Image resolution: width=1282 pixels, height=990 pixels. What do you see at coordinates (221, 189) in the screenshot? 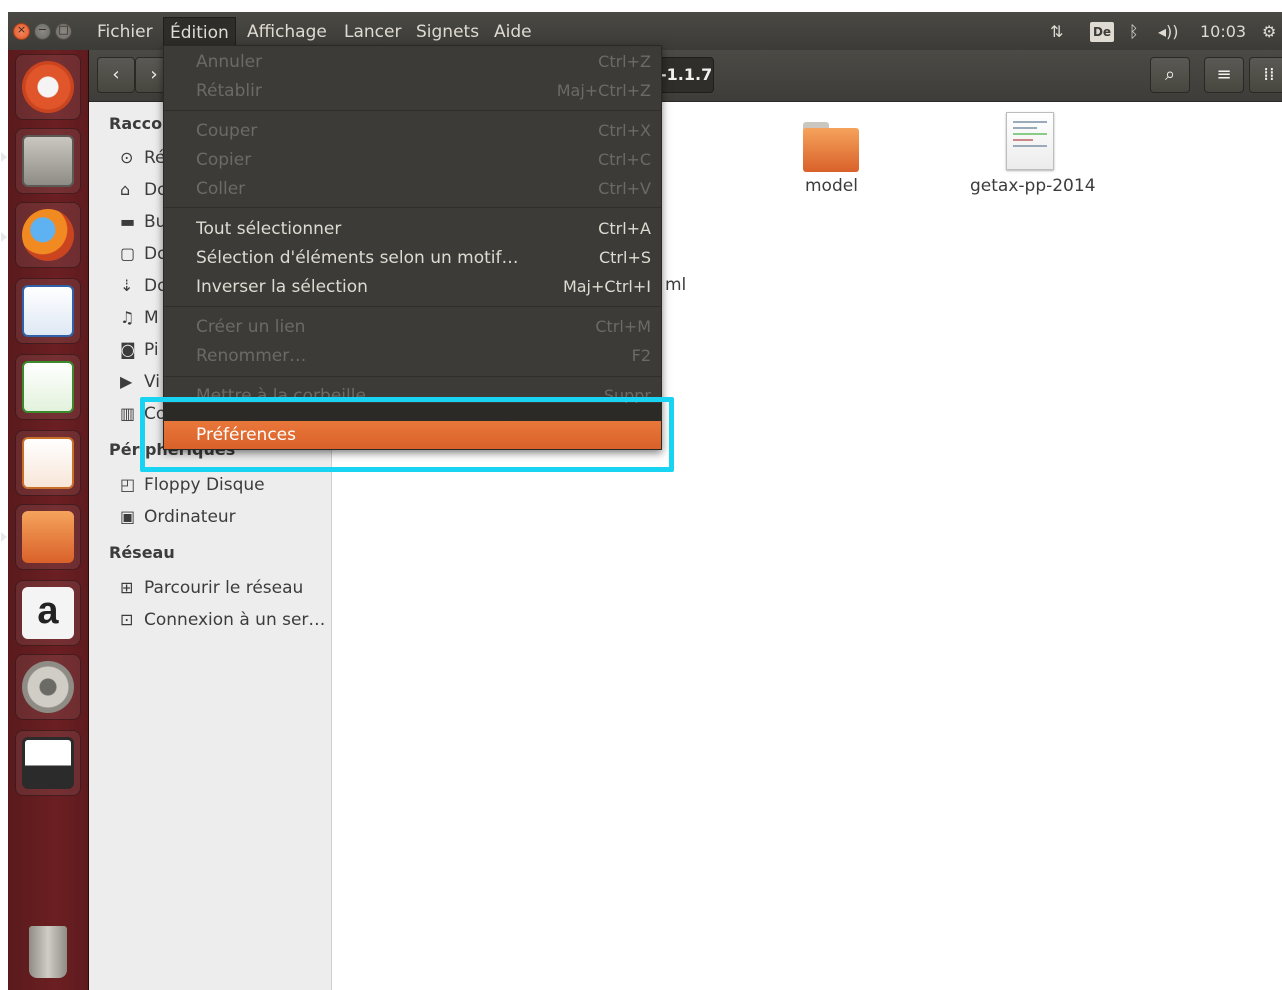
I see `menu-item-label: Coller` at bounding box center [221, 189].